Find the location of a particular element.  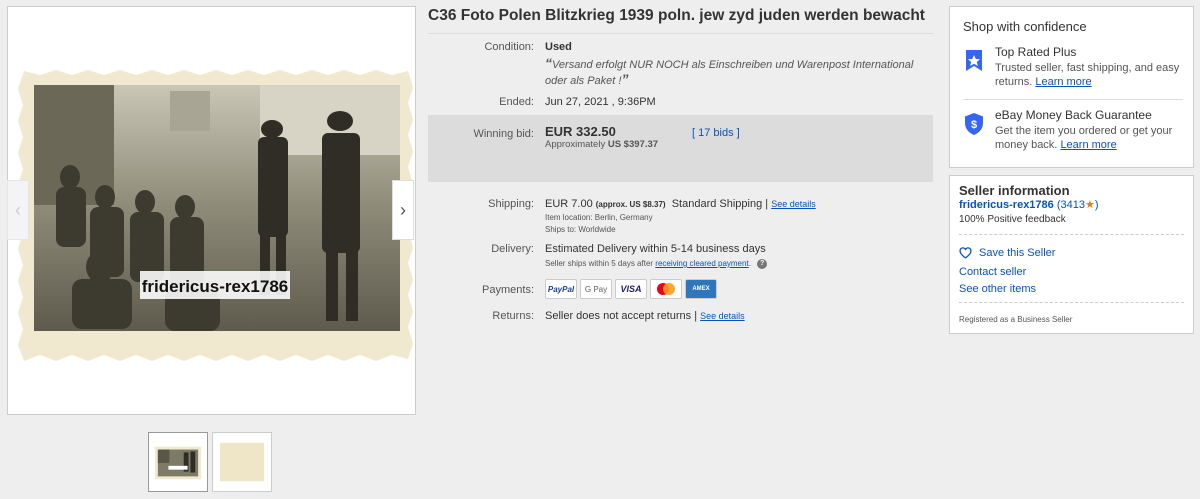

shield-icon: $ is located at coordinates (974, 124).